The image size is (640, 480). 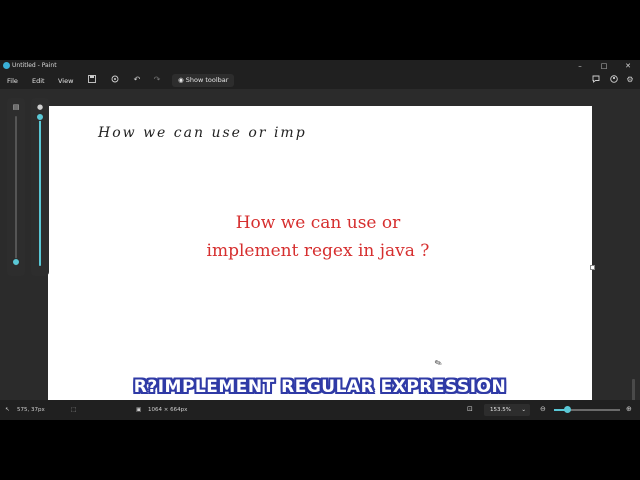 What do you see at coordinates (543, 409) in the screenshot?
I see `zoom-out-icon: ⊖` at bounding box center [543, 409].